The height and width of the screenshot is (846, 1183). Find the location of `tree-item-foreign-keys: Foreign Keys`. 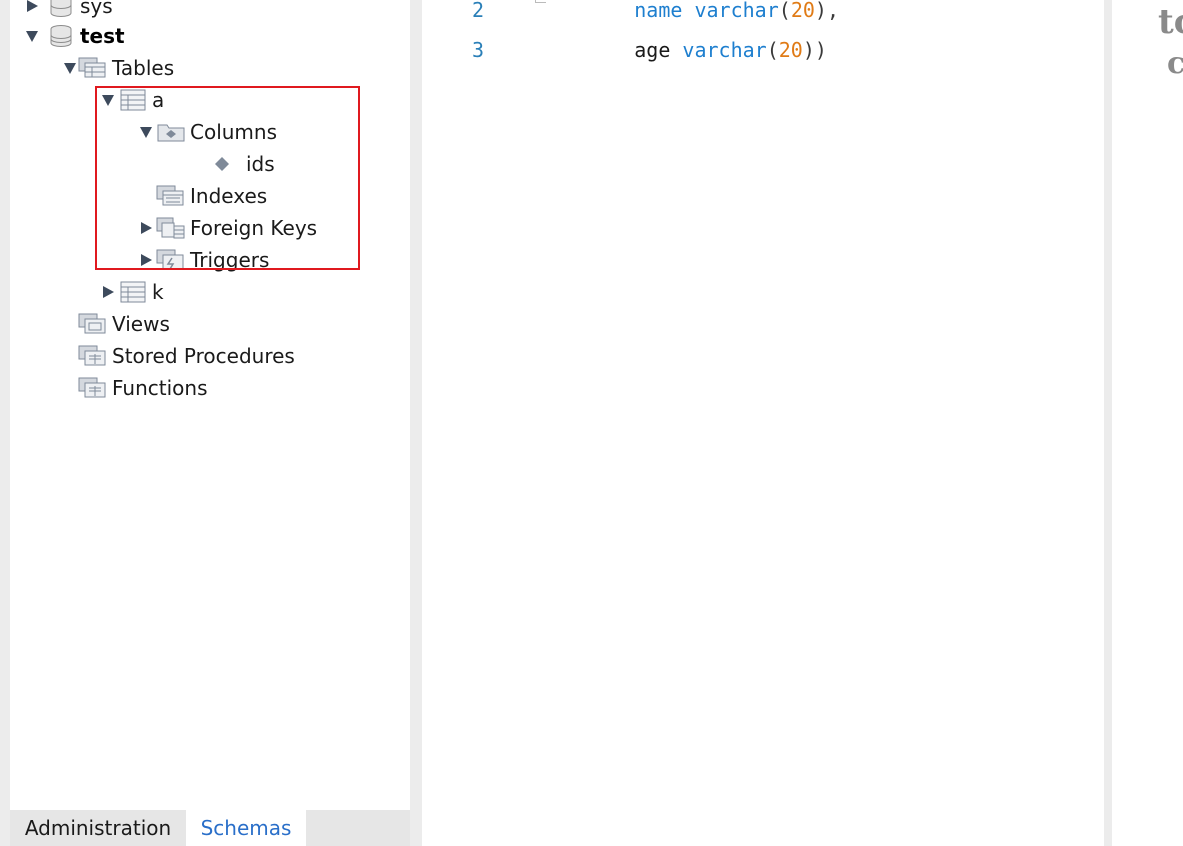

tree-item-foreign-keys: Foreign Keys is located at coordinates (227, 228).